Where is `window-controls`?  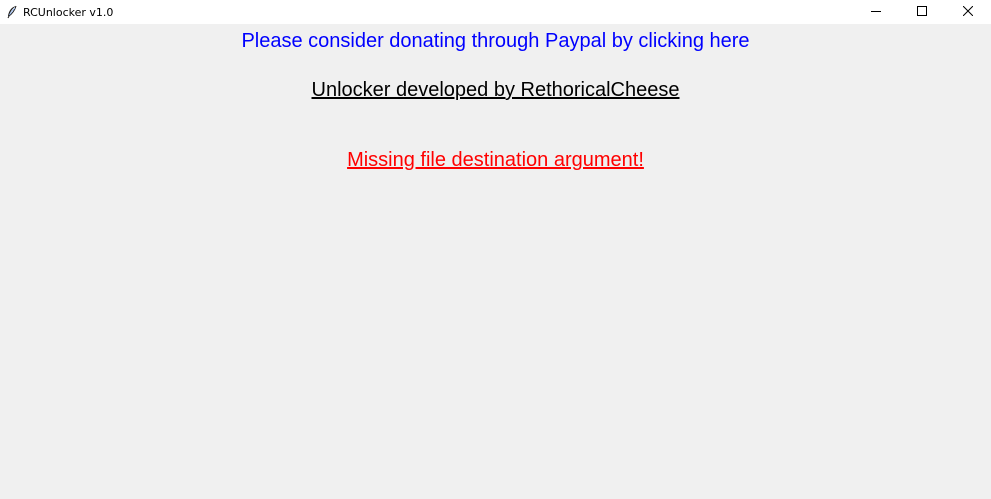 window-controls is located at coordinates (922, 12).